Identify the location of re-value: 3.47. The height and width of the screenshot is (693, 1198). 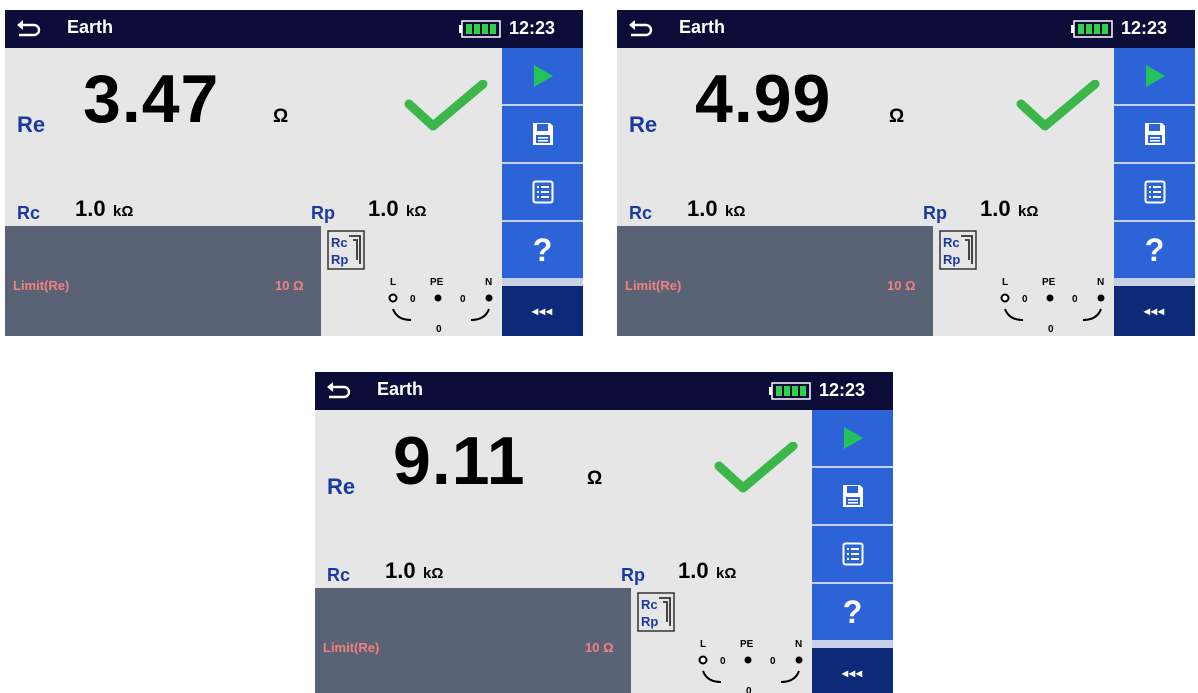
(151, 99).